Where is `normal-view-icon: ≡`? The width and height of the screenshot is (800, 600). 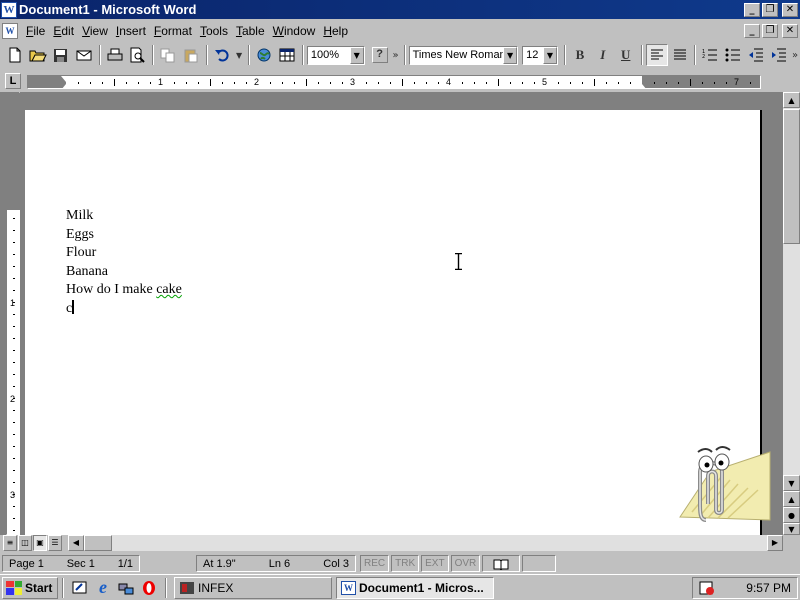
normal-view-icon: ≡ is located at coordinates (10, 543).